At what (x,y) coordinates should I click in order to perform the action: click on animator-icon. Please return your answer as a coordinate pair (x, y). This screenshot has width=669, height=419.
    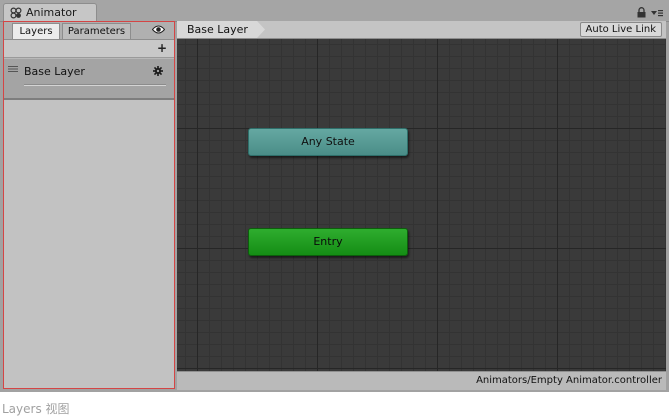
    Looking at the image, I should click on (16, 13).